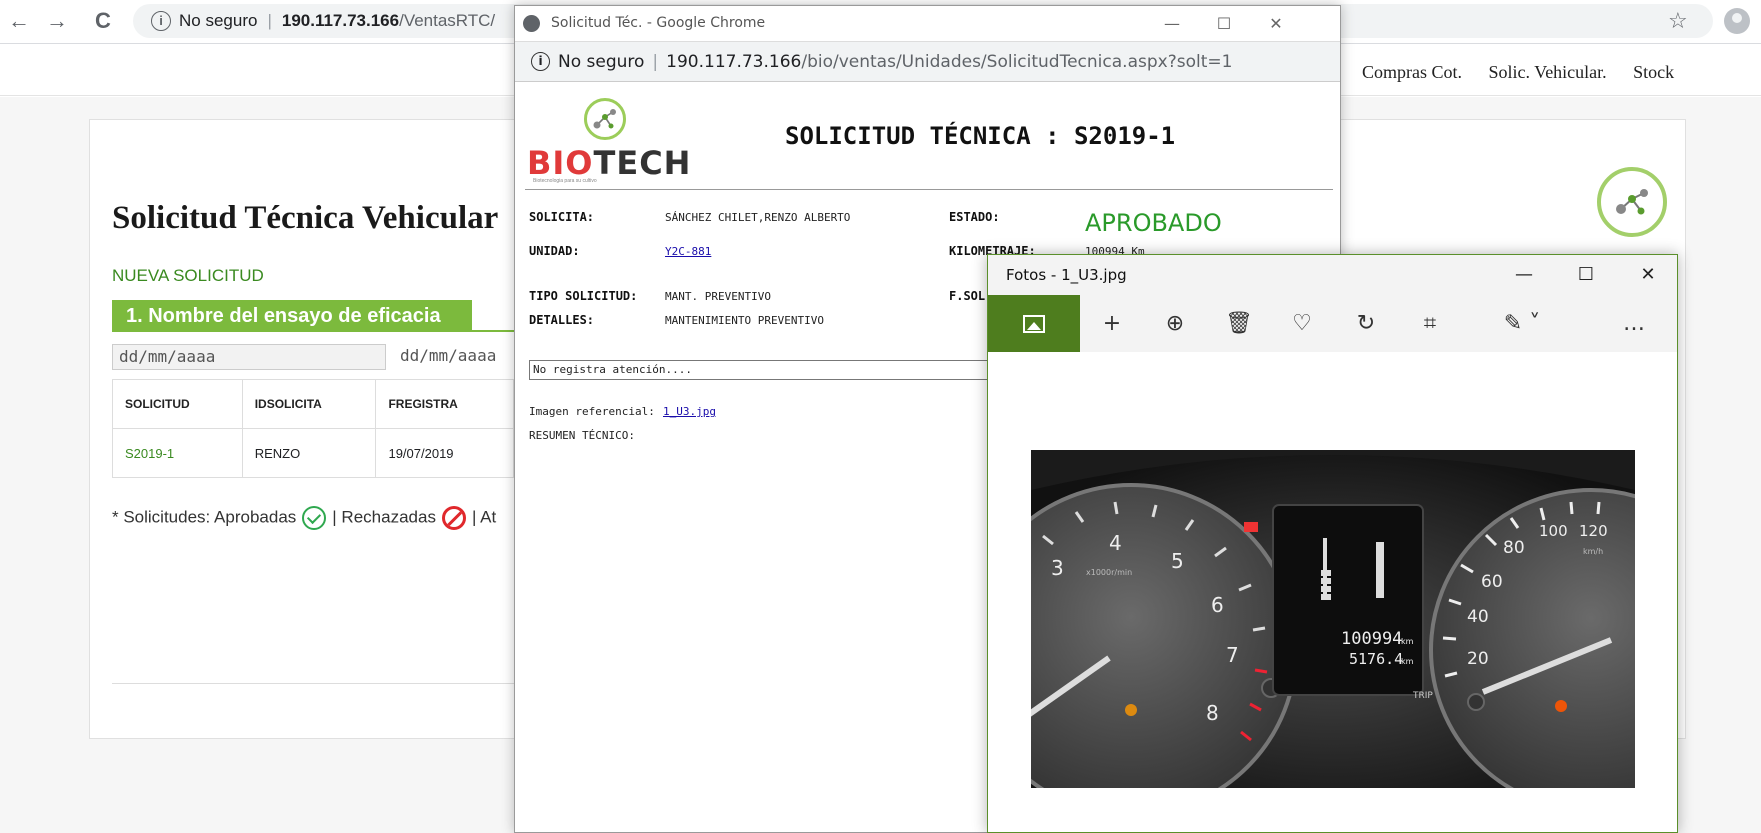 This screenshot has height=833, width=1761. I want to click on legend-attended-label: | At, so click(484, 517).